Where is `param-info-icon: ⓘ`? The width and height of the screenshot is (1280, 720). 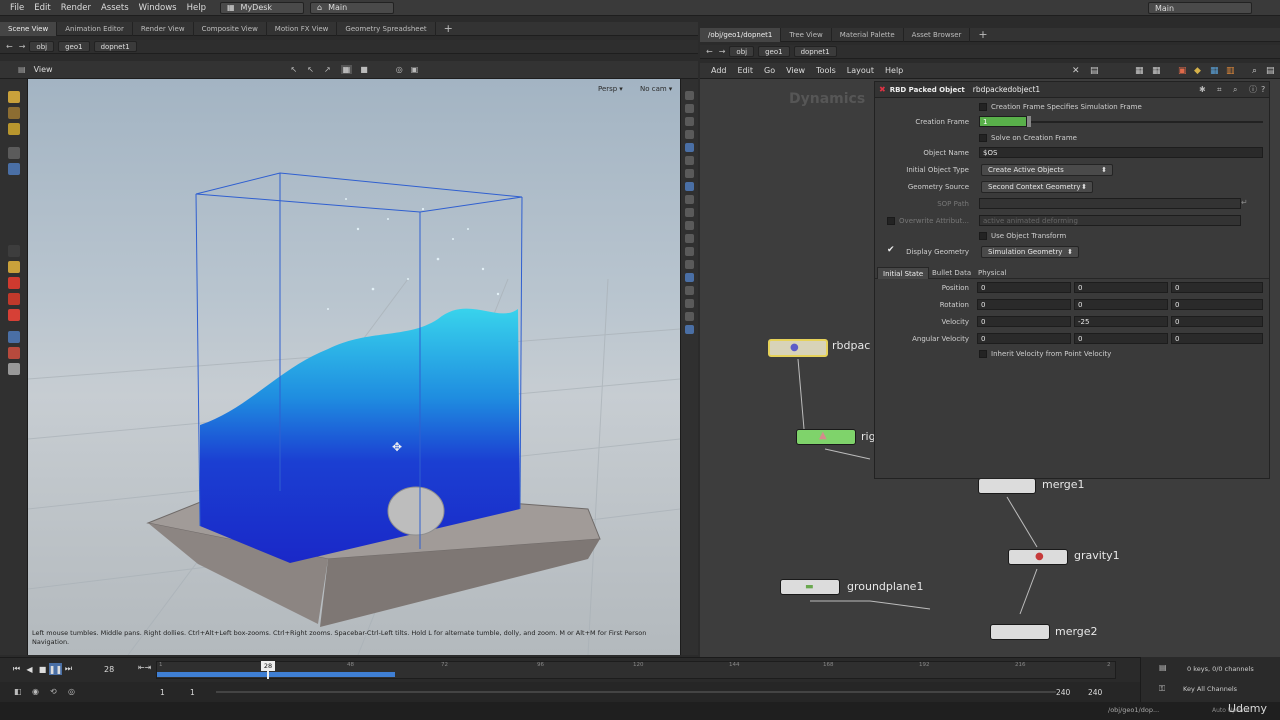 param-info-icon: ⓘ is located at coordinates (1253, 89).